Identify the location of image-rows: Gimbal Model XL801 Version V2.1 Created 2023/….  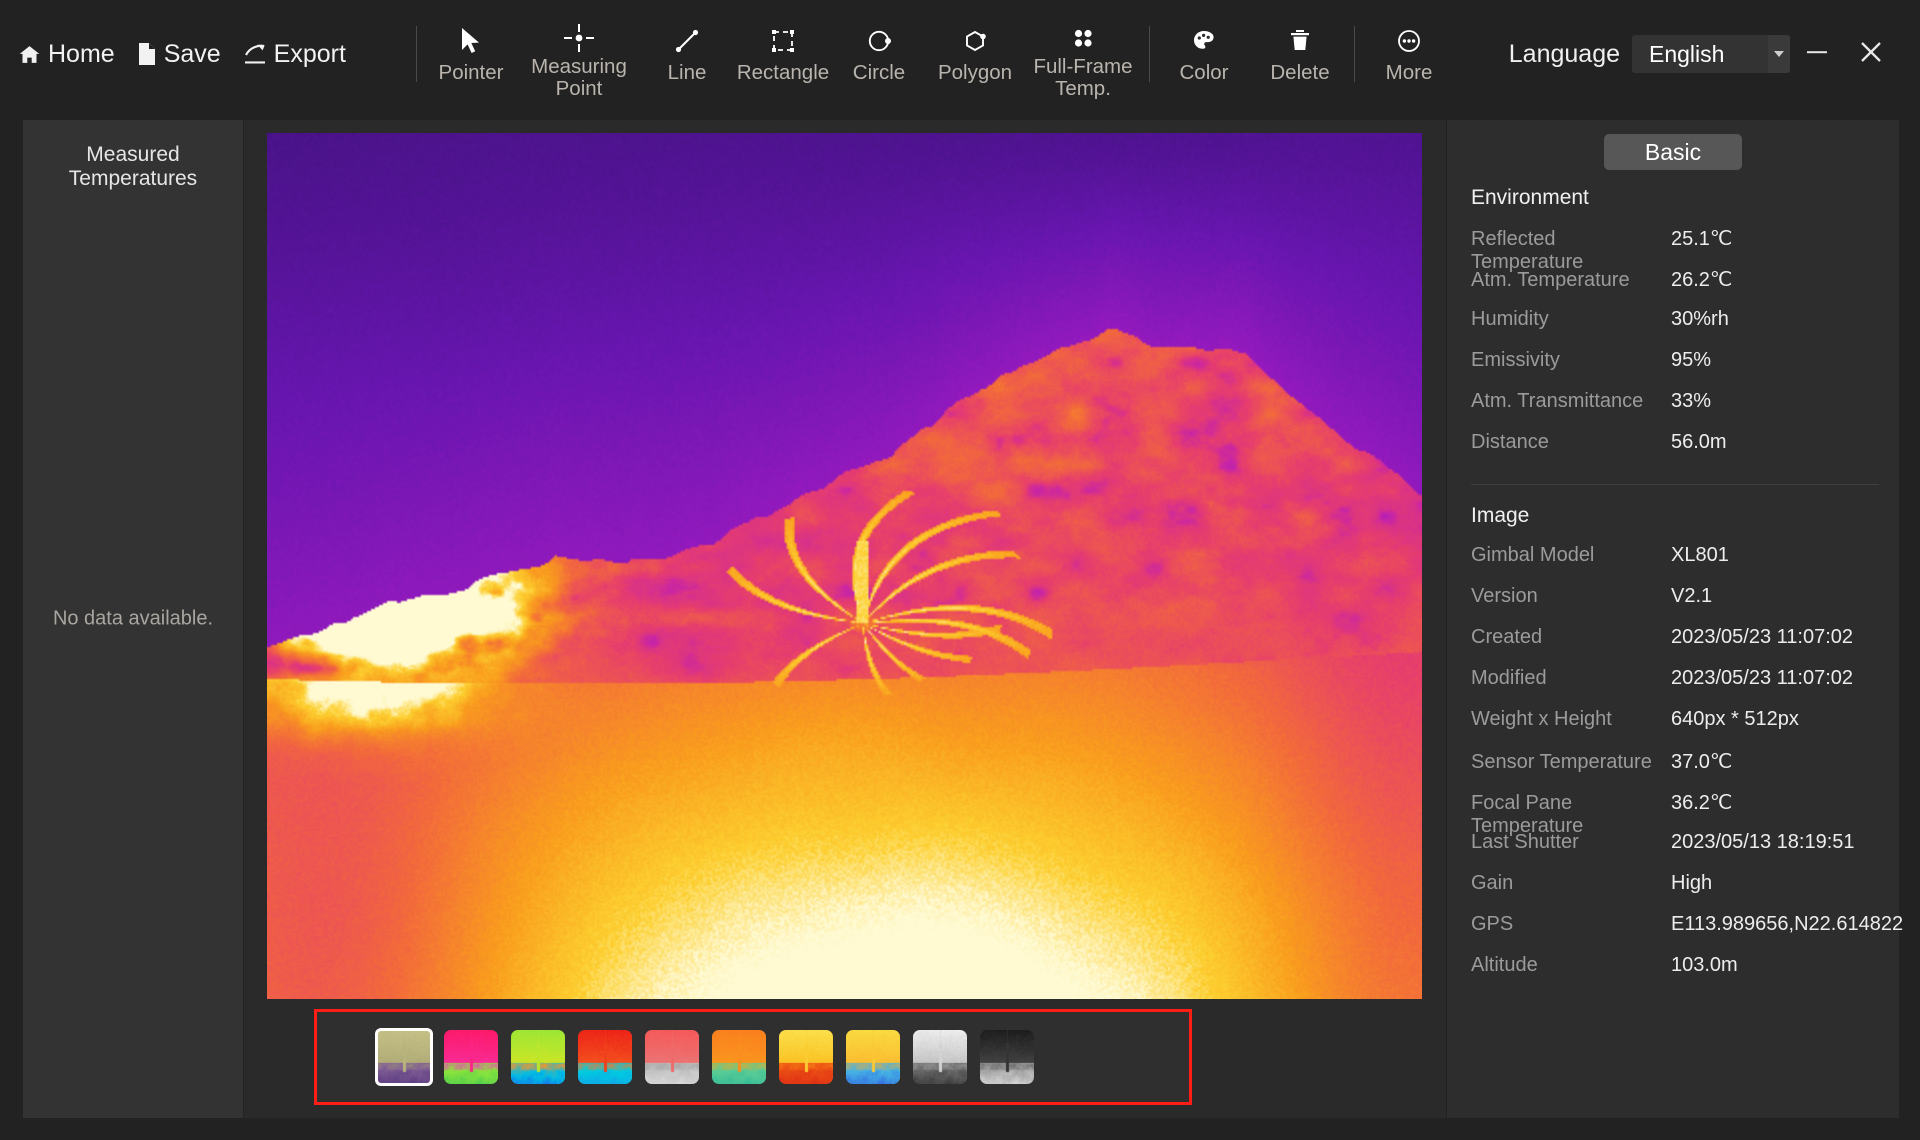
(1687, 769).